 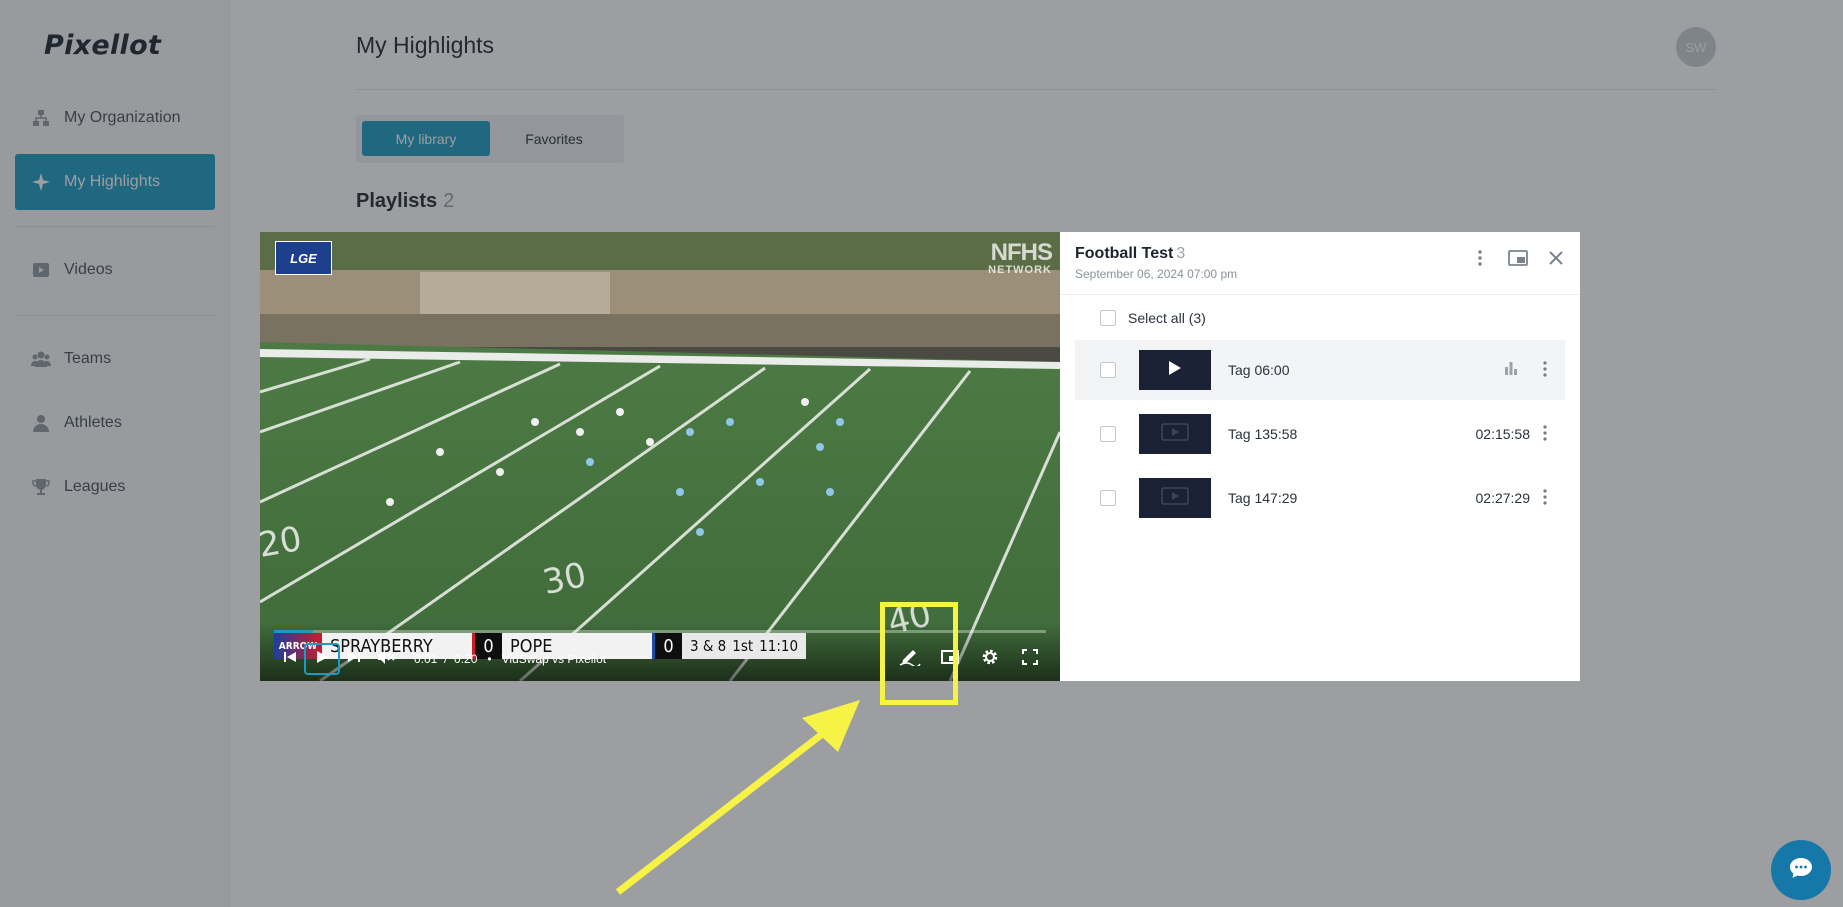 I want to click on fullscreen-button, so click(x=1030, y=659).